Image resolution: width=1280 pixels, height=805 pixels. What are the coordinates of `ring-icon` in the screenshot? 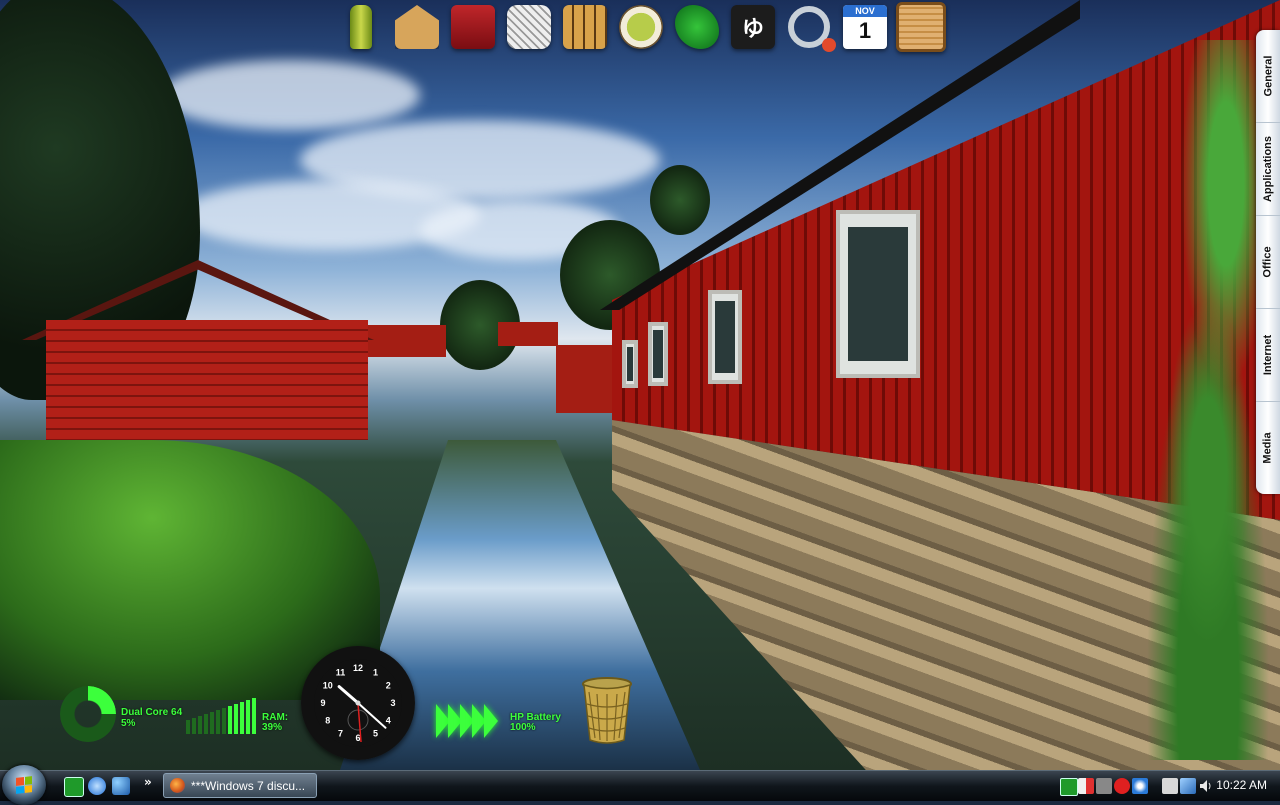 It's located at (812, 29).